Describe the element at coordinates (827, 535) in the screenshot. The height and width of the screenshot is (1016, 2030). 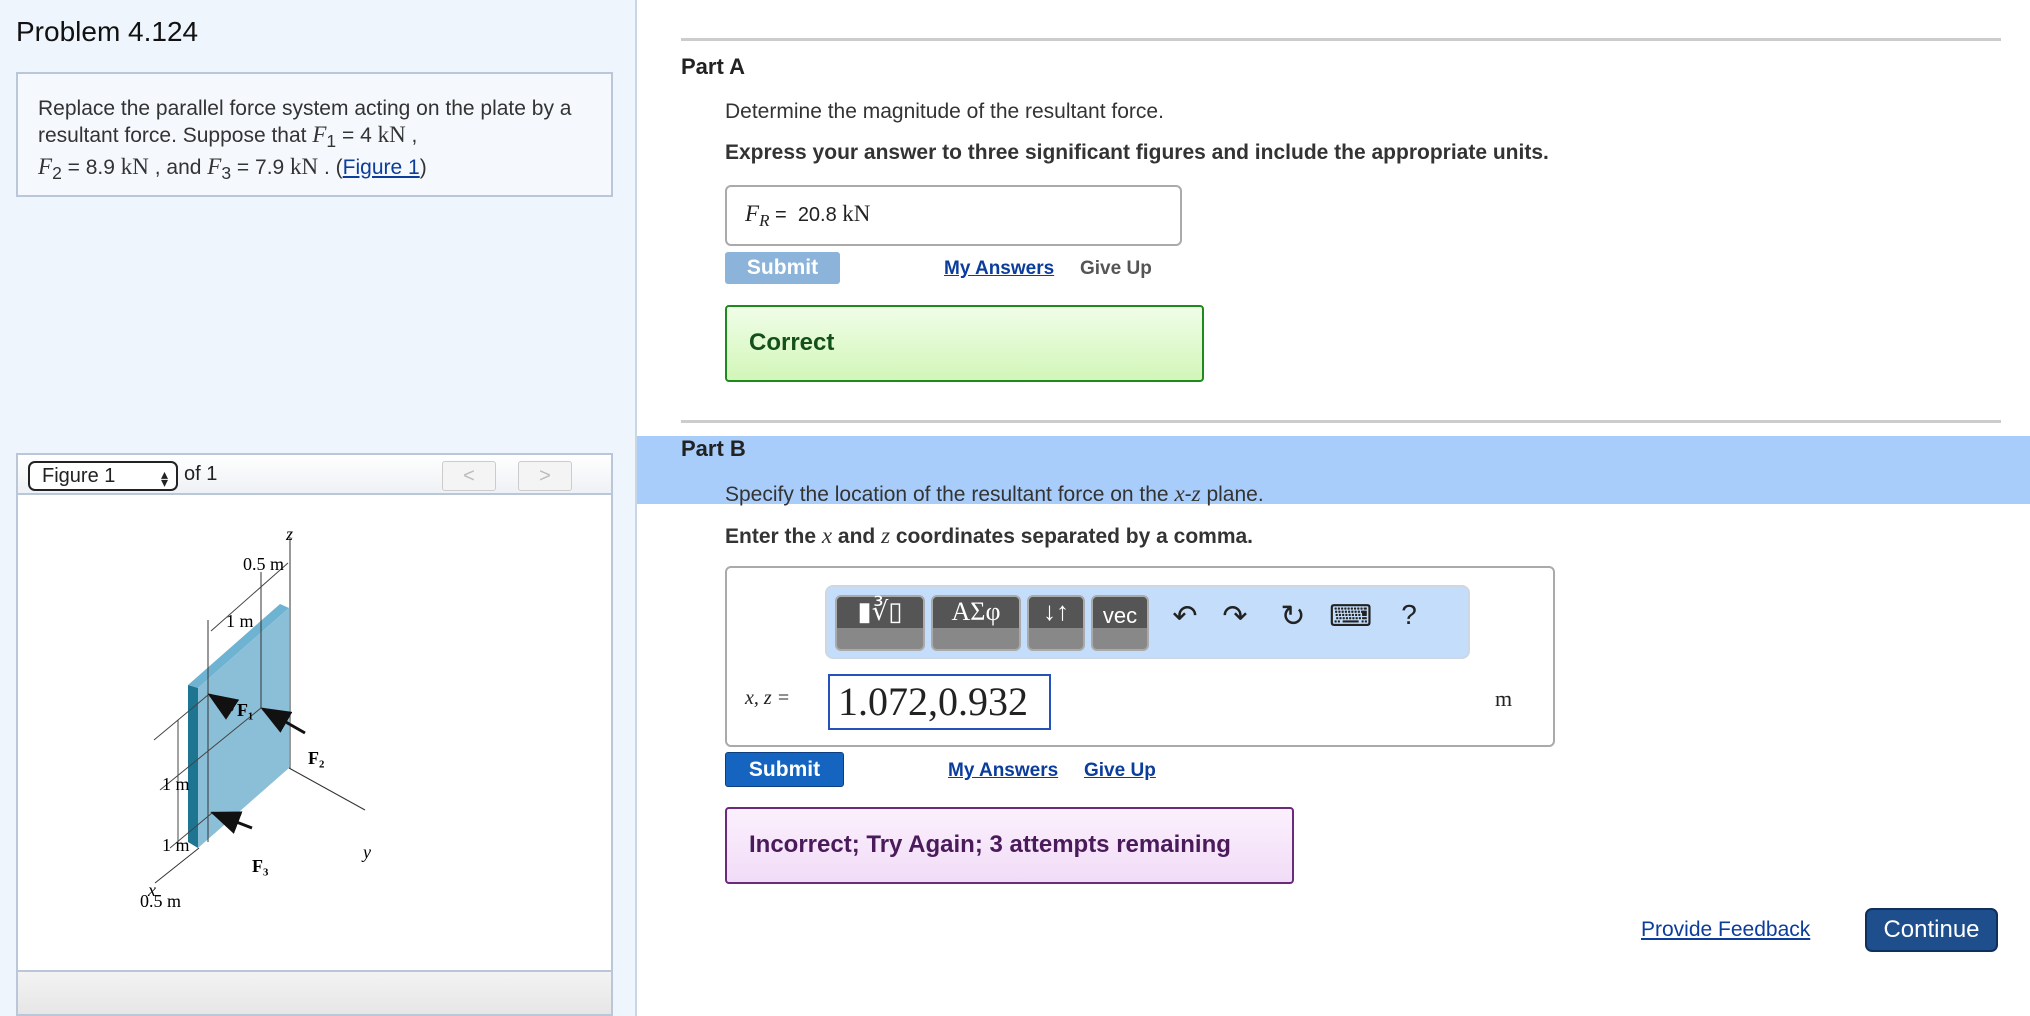
I see `i-x: x` at that location.